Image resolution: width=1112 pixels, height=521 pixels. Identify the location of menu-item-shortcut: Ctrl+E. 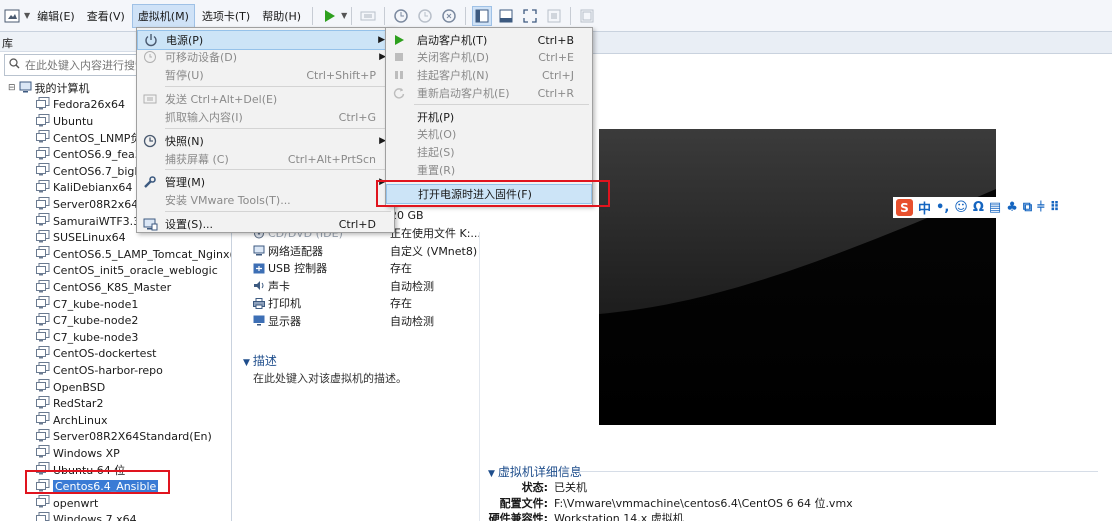
(556, 57).